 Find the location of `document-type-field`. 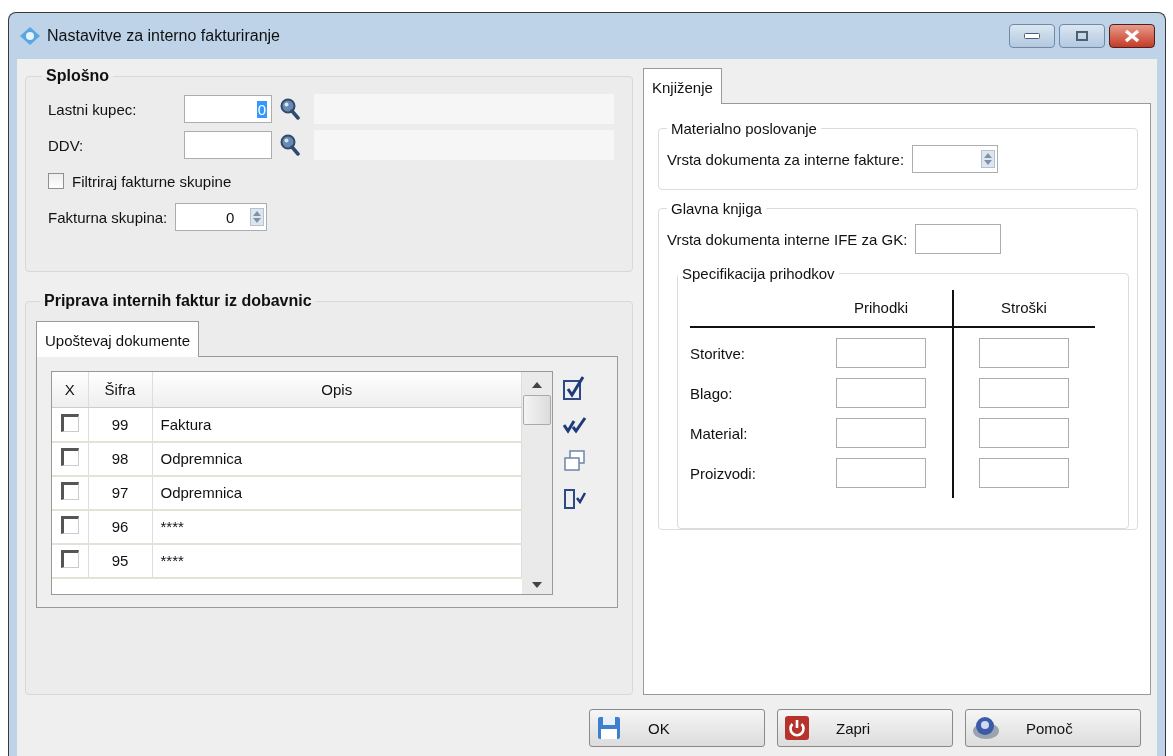

document-type-field is located at coordinates (958, 239).